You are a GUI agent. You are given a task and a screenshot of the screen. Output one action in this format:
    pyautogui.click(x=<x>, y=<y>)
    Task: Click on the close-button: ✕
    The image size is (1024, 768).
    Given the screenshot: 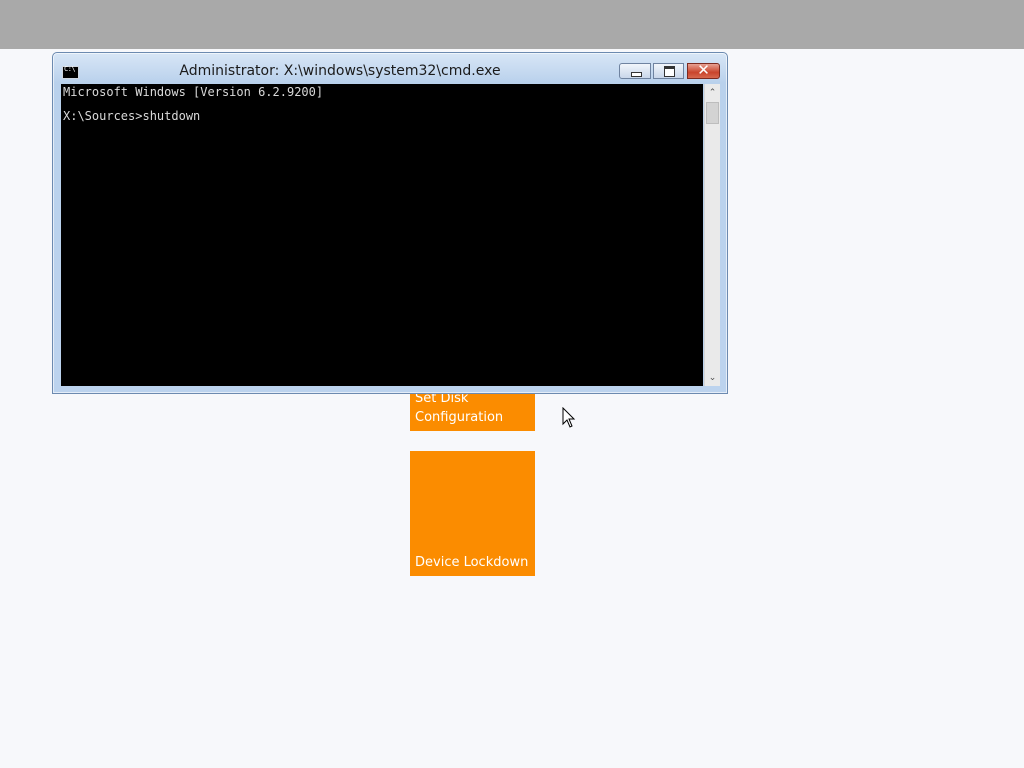 What is the action you would take?
    pyautogui.click(x=703, y=70)
    